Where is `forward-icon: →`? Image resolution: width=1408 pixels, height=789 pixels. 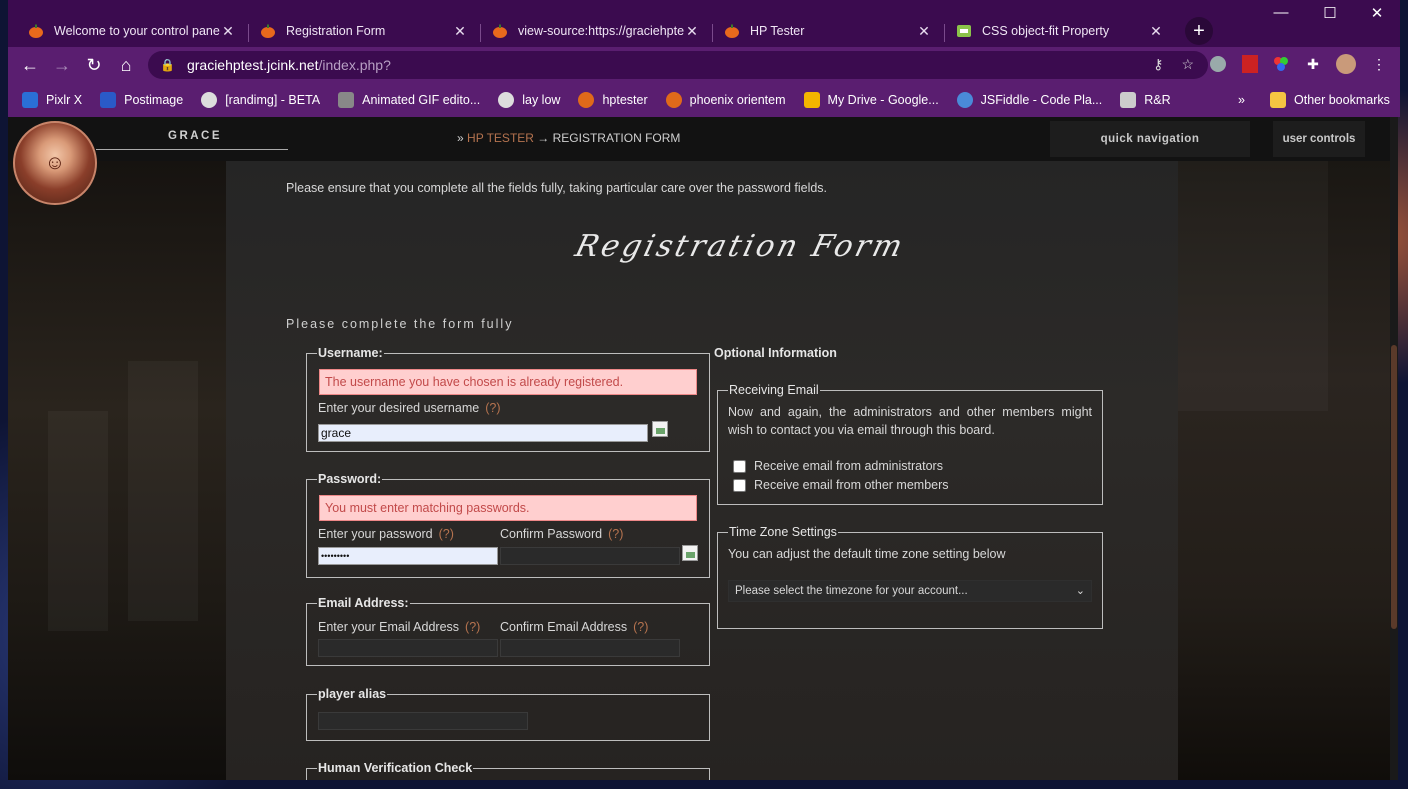
forward-icon: → is located at coordinates (62, 65).